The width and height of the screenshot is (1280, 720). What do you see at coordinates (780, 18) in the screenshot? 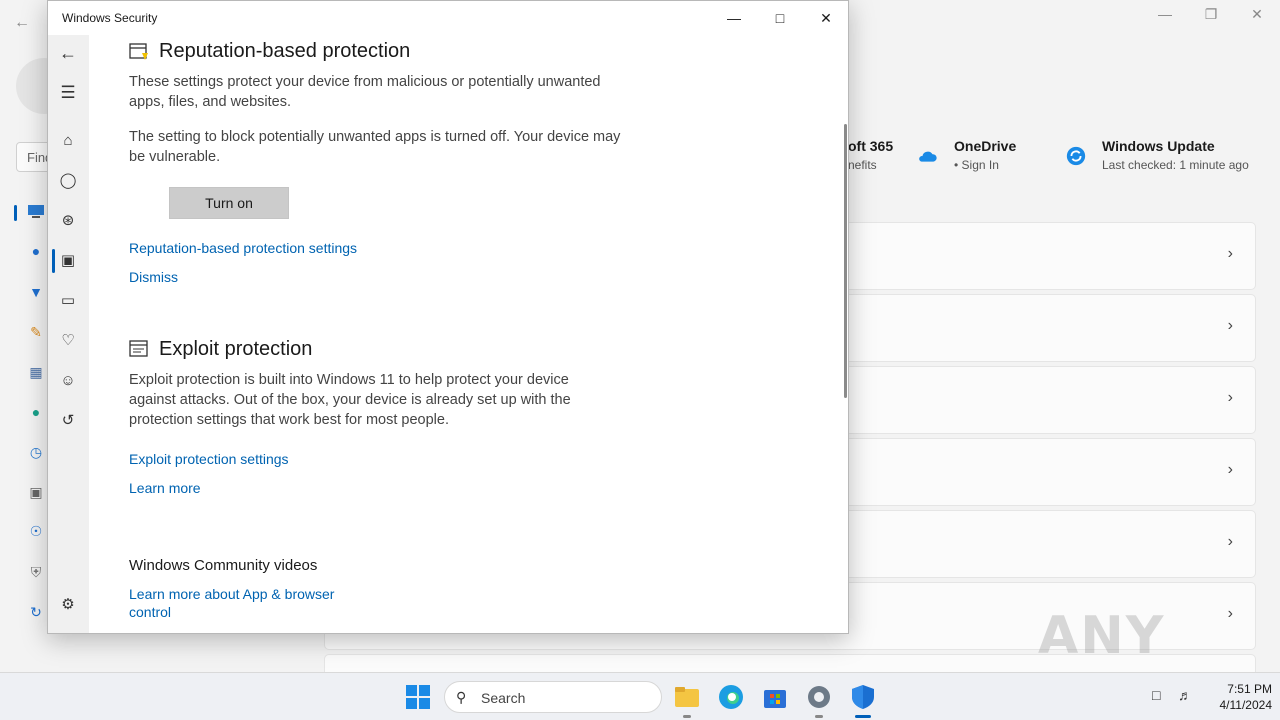
I see `maximize-icon: □` at bounding box center [780, 18].